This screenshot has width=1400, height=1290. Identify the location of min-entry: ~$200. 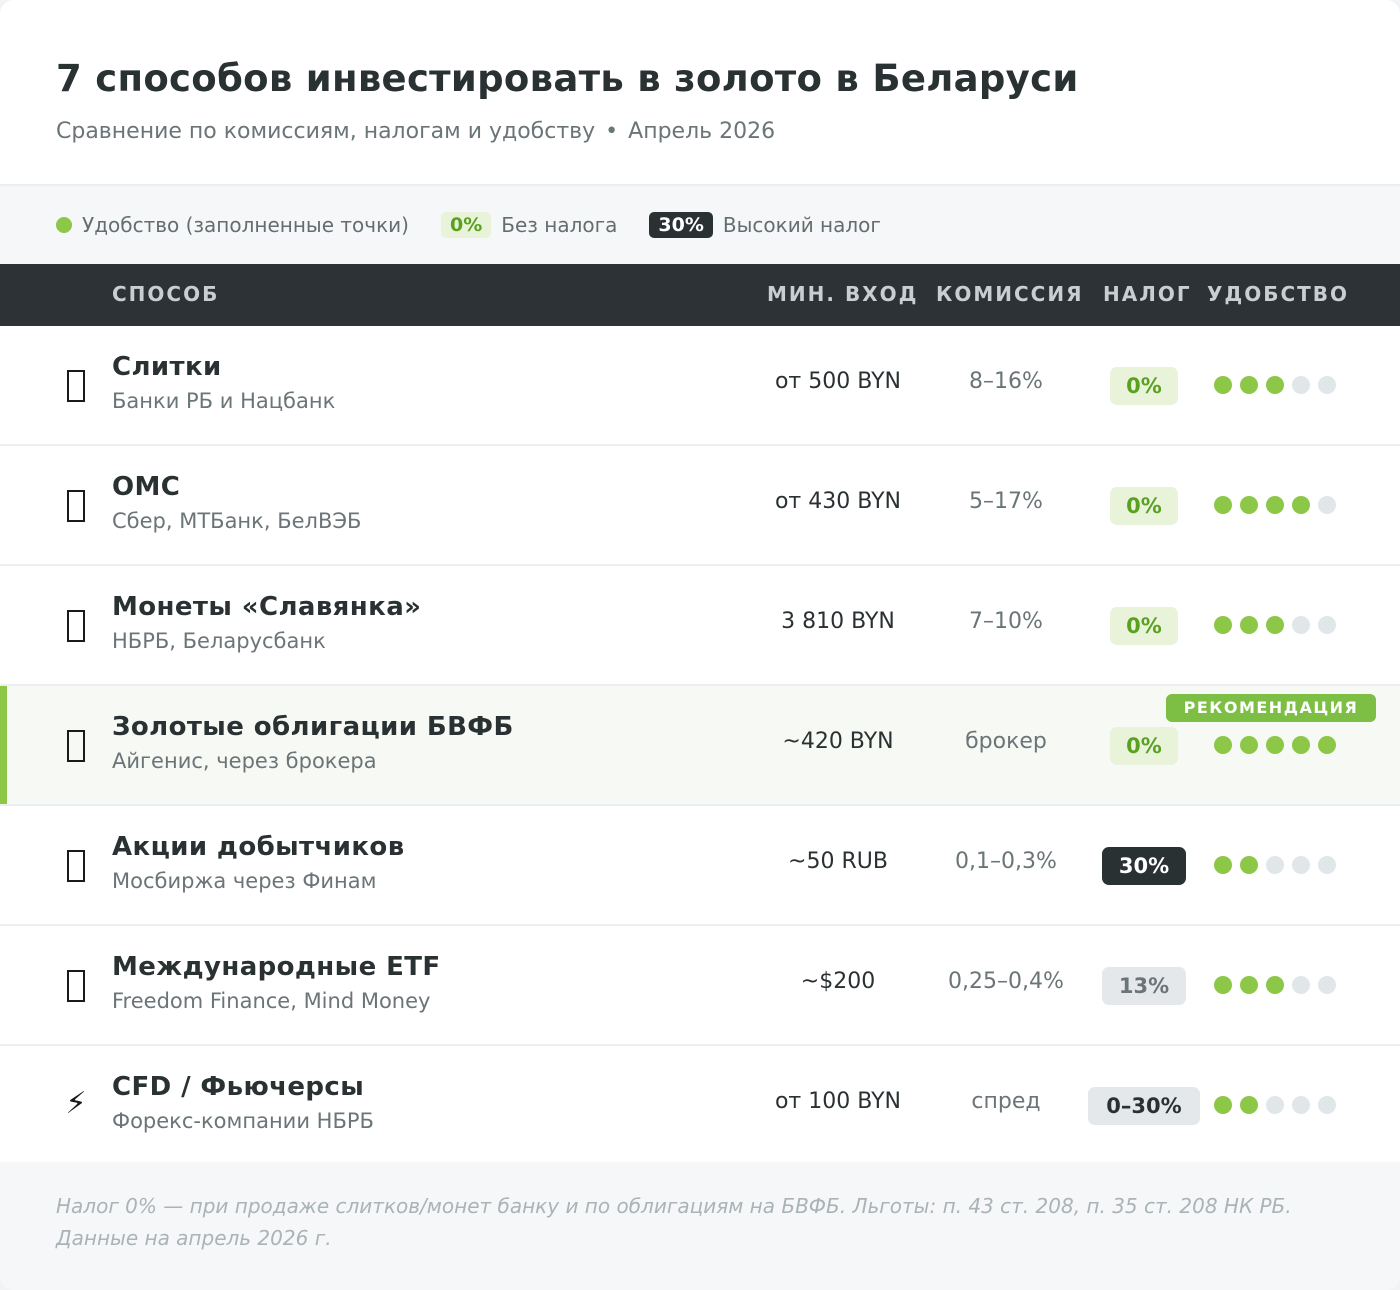
(838, 981).